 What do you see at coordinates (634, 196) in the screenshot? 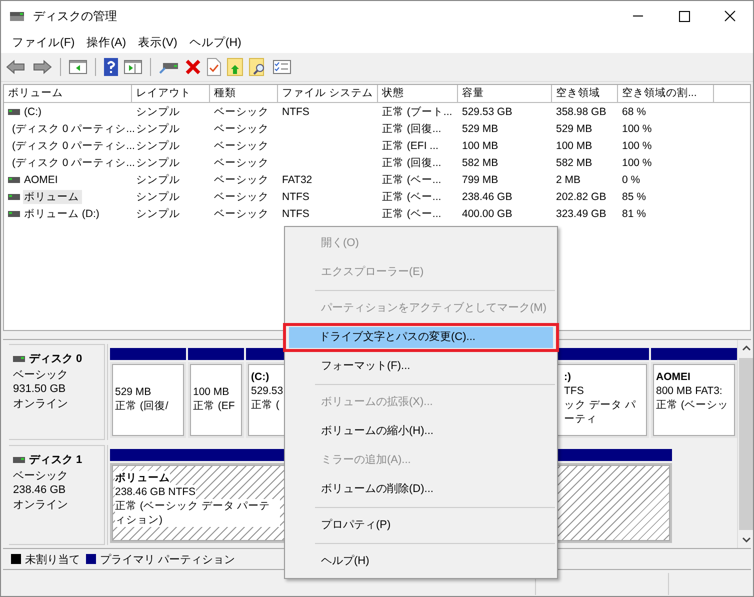
I see `table-cell-text: 85 %` at bounding box center [634, 196].